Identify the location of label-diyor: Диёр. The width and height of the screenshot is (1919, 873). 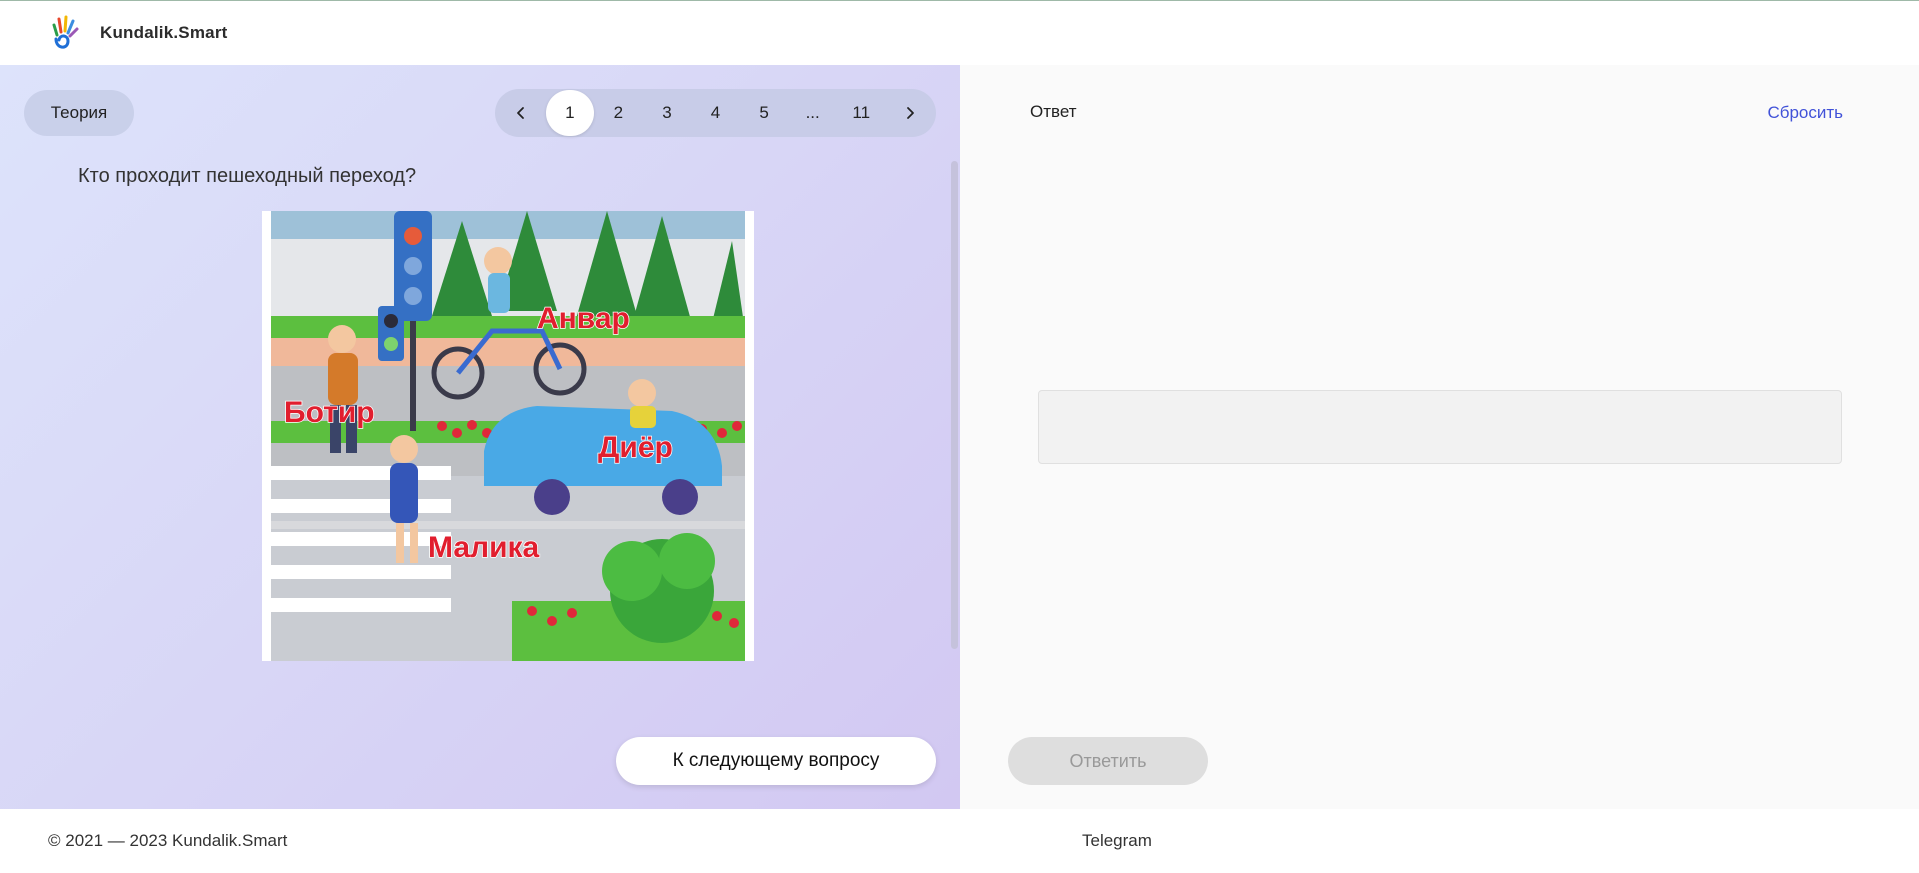
(635, 447).